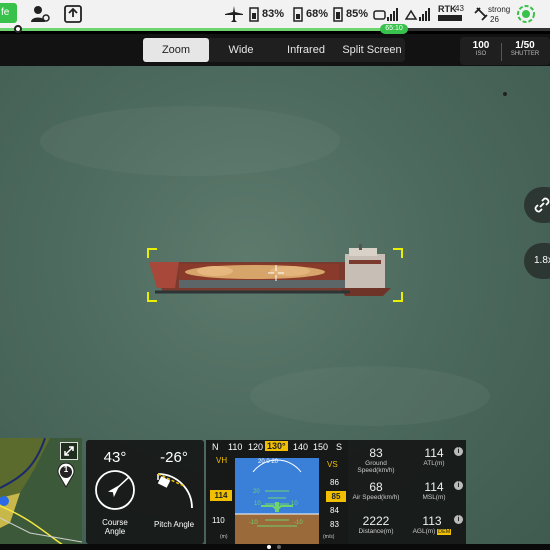  Describe the element at coordinates (277, 501) in the screenshot. I see `attitude-indicator` at that location.